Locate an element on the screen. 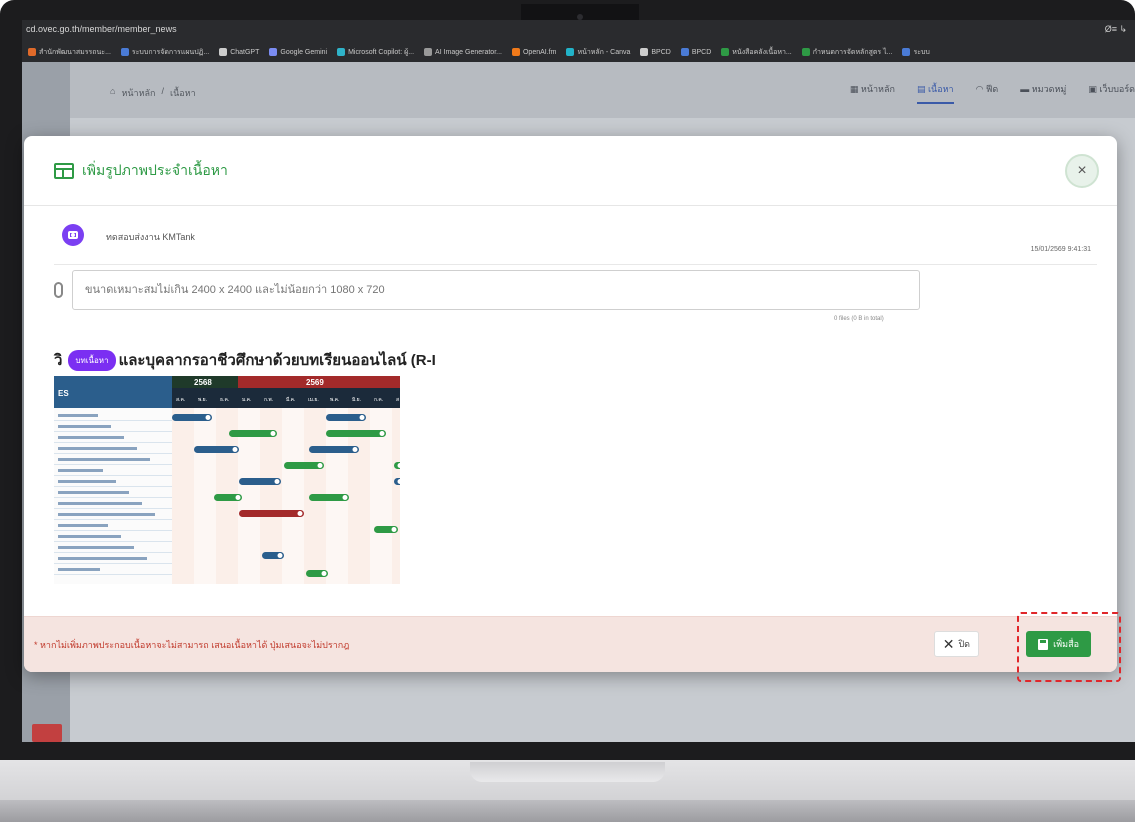 This screenshot has width=1135, height=822. bookmark-item: ระบบ is located at coordinates (916, 52).